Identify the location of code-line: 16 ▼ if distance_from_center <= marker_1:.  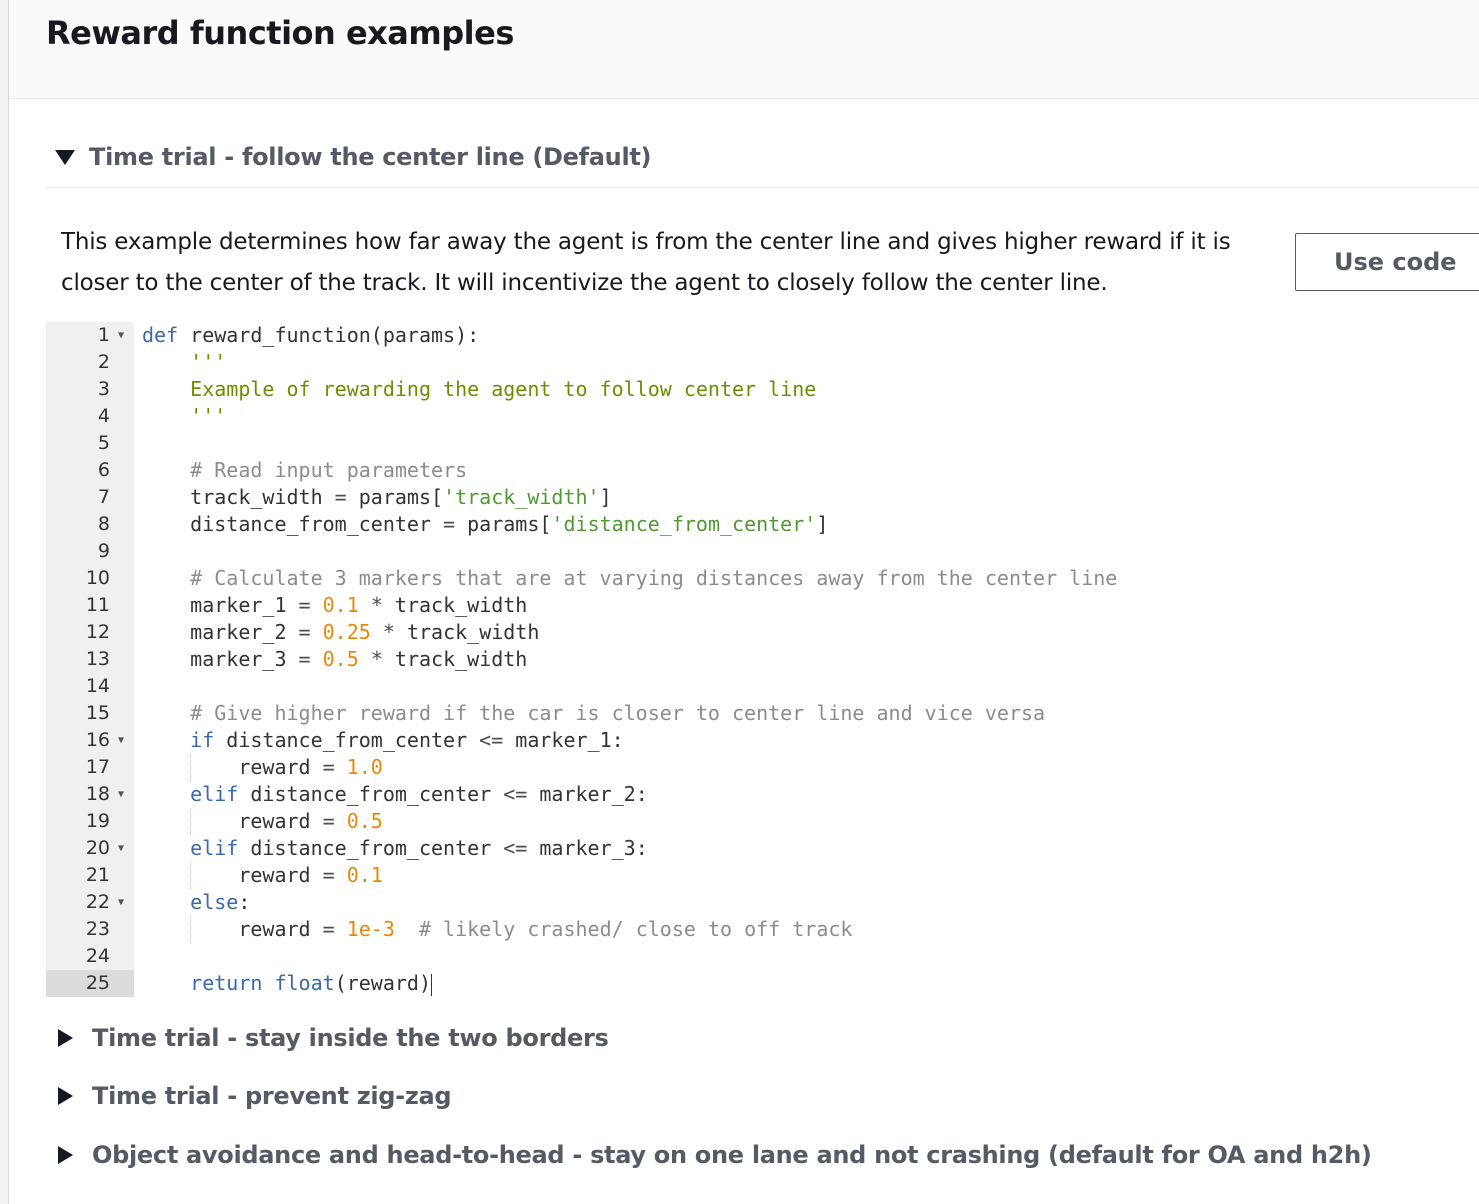
(762, 740).